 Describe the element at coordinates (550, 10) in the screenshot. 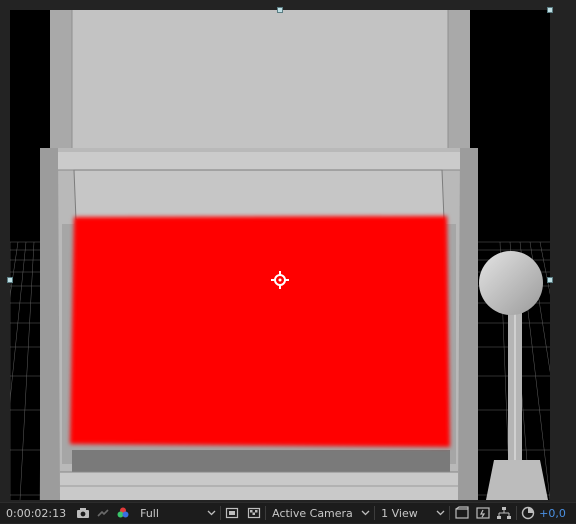

I see `handle-top-right` at that location.